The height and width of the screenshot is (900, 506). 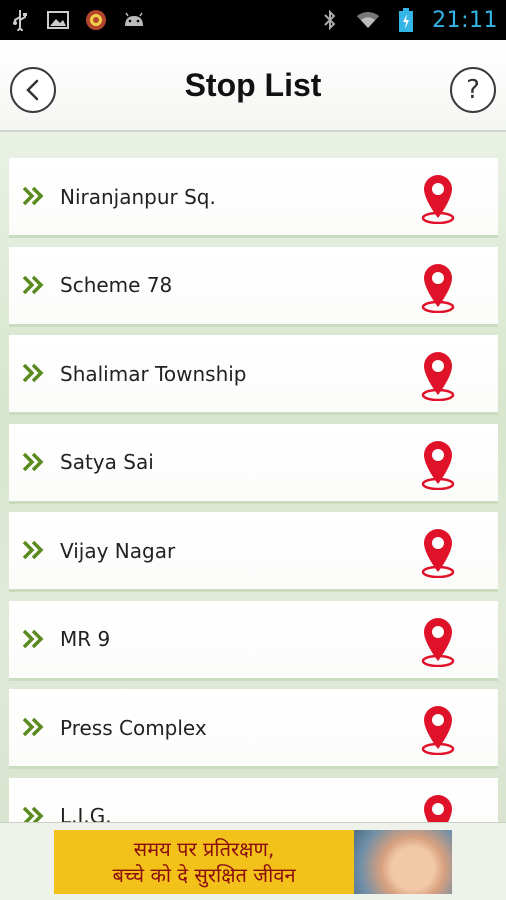 What do you see at coordinates (96, 20) in the screenshot?
I see `app-badge-icon` at bounding box center [96, 20].